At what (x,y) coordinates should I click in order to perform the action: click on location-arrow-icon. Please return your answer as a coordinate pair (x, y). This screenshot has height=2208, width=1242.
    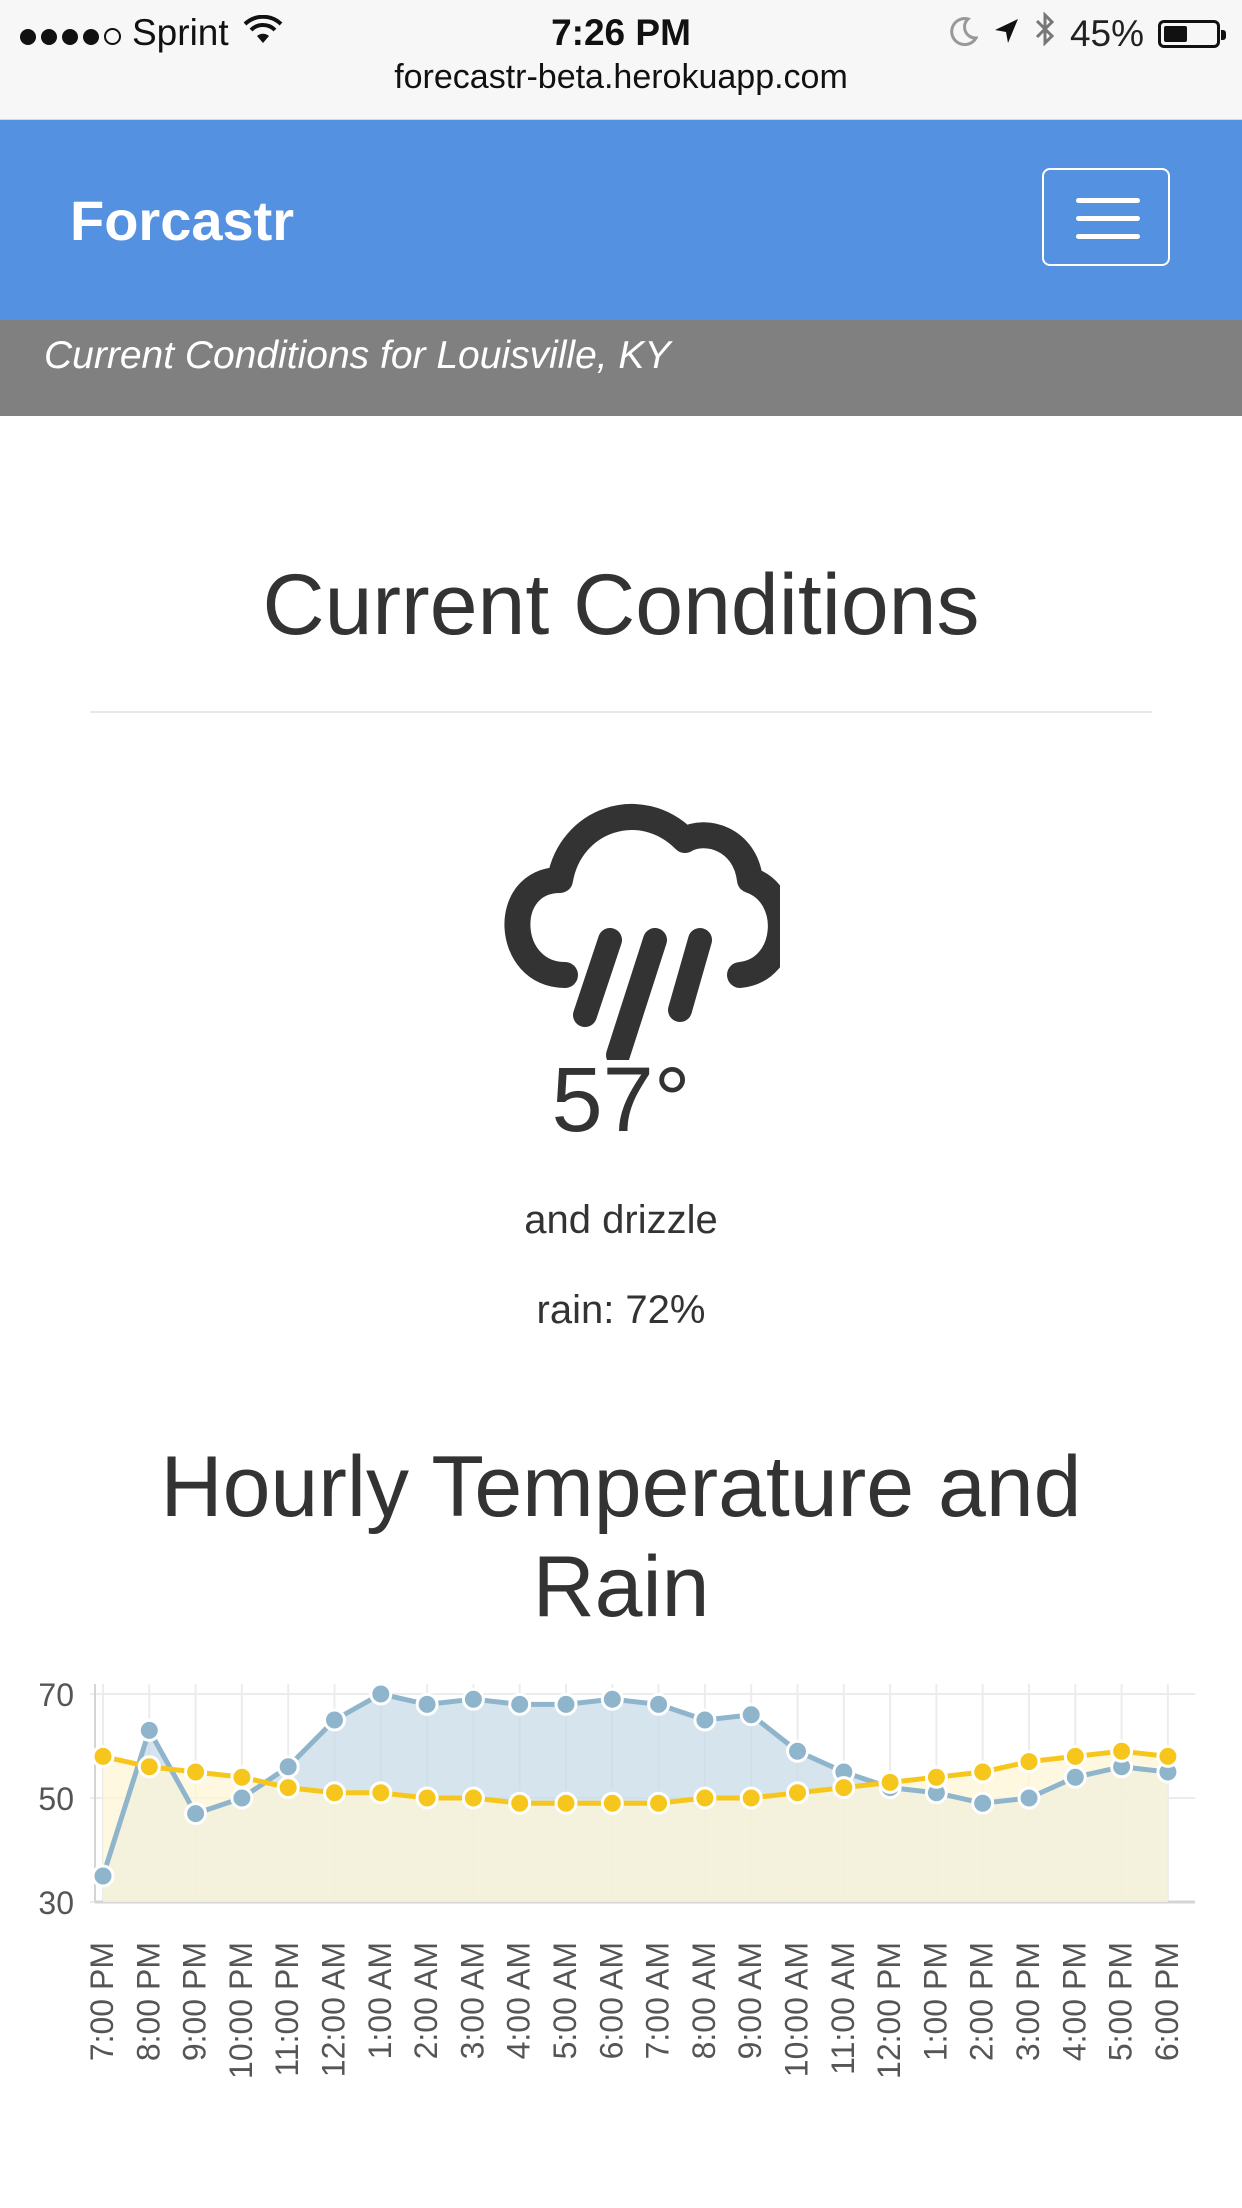
    Looking at the image, I should click on (1006, 34).